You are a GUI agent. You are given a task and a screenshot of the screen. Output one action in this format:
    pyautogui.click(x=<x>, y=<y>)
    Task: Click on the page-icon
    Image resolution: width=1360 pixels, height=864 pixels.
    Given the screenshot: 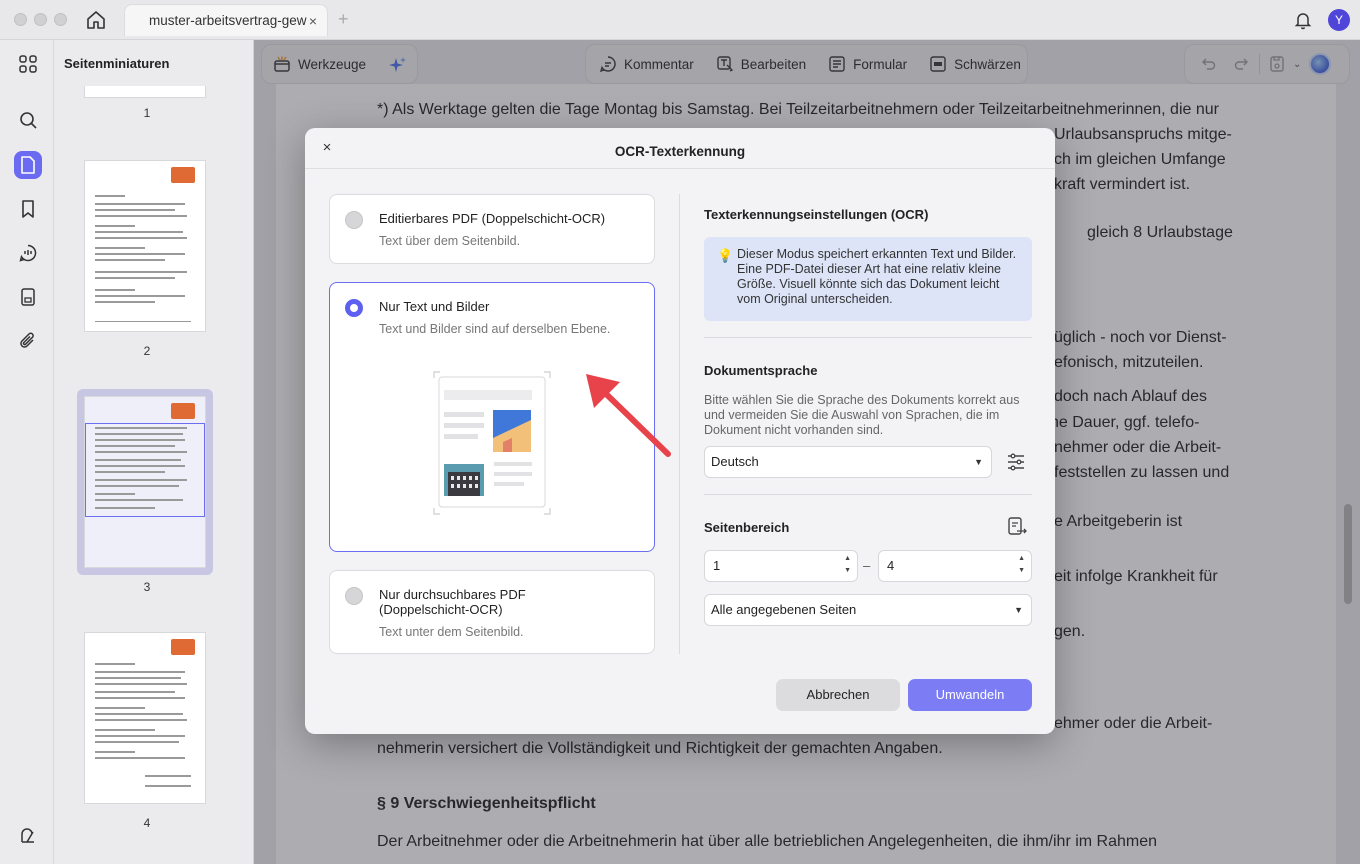 What is the action you would take?
    pyautogui.click(x=28, y=165)
    